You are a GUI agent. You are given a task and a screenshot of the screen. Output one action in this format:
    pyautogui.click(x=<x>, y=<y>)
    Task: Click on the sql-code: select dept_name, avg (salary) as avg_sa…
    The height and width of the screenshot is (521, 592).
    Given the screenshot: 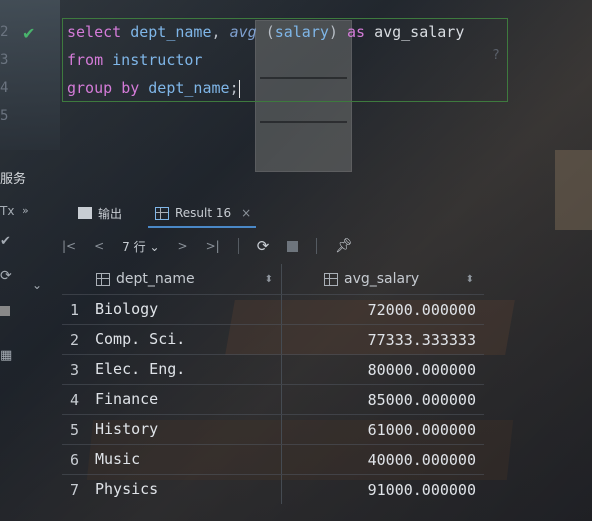 What is the action you would take?
    pyautogui.click(x=265, y=60)
    